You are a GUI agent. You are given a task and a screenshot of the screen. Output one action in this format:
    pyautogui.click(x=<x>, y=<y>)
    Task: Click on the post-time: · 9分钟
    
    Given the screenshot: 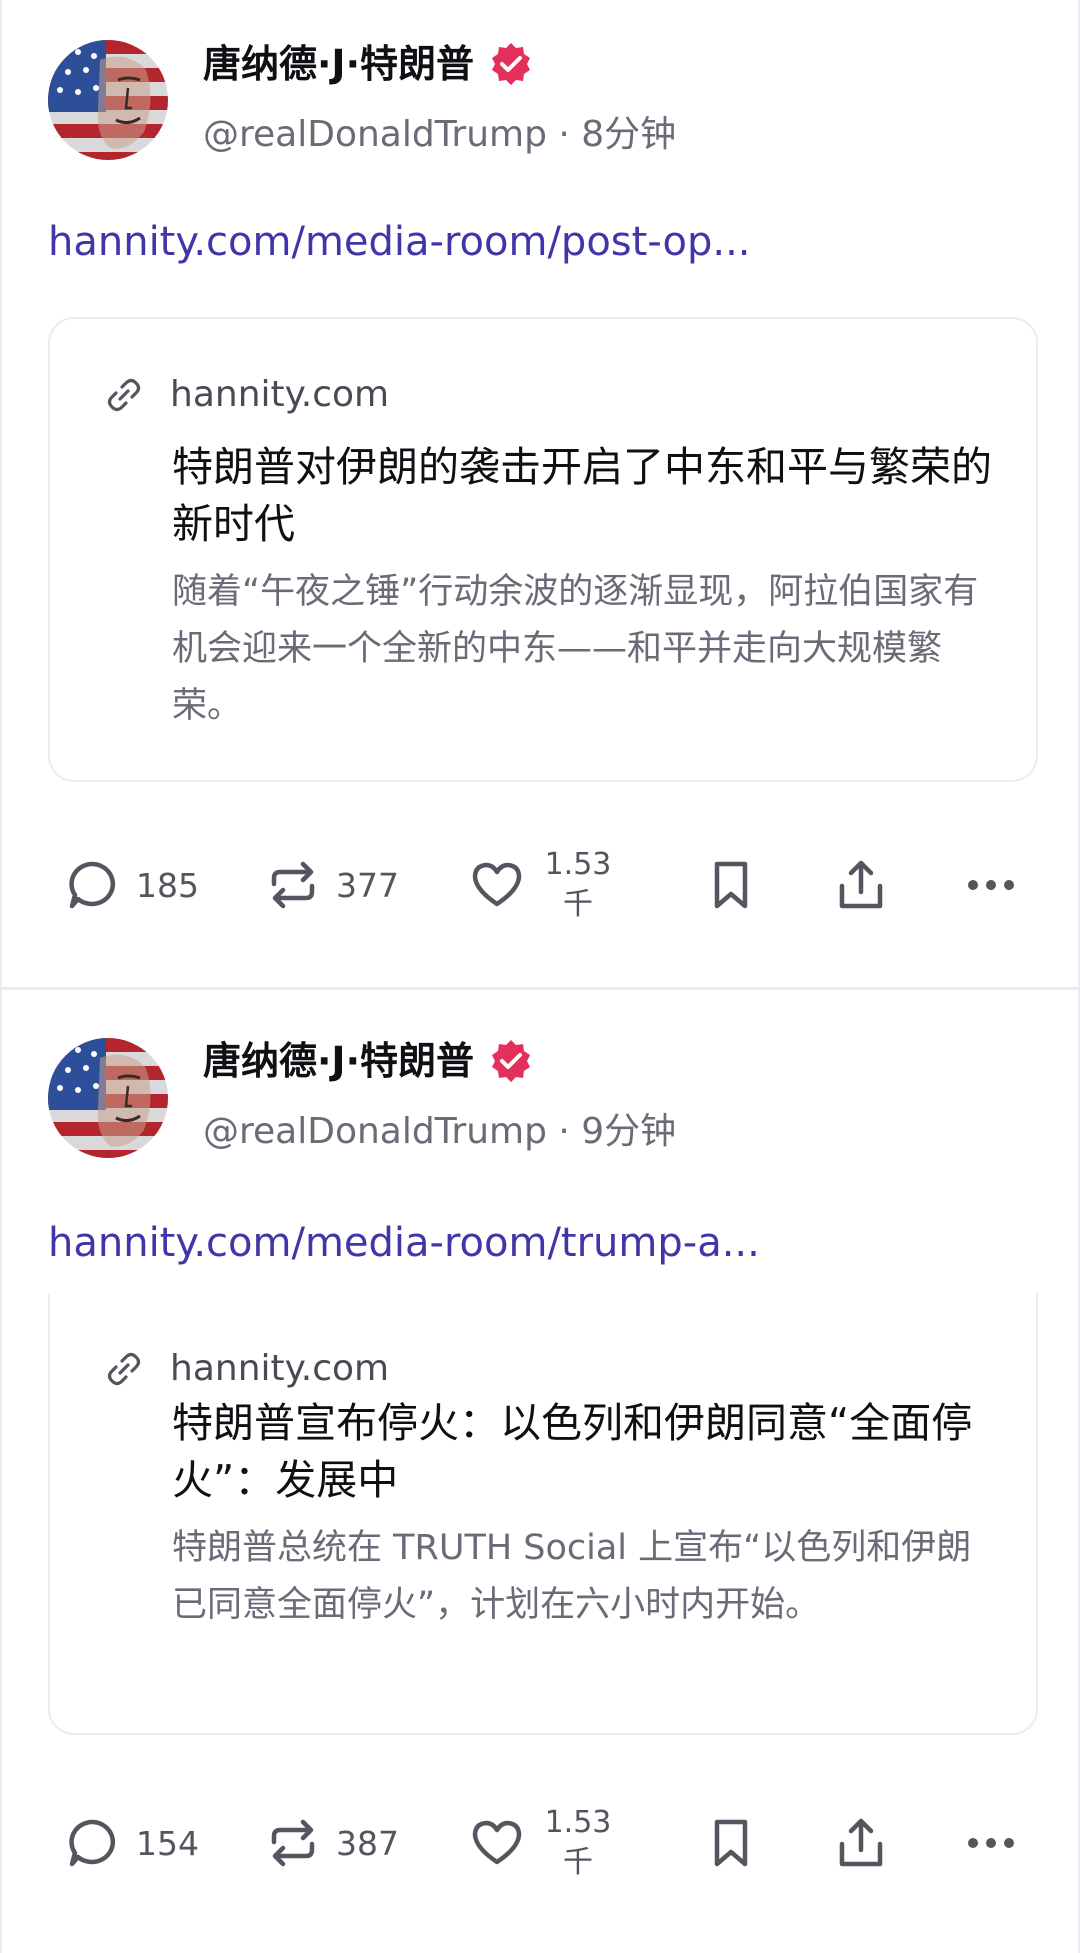 What is the action you would take?
    pyautogui.click(x=617, y=1131)
    